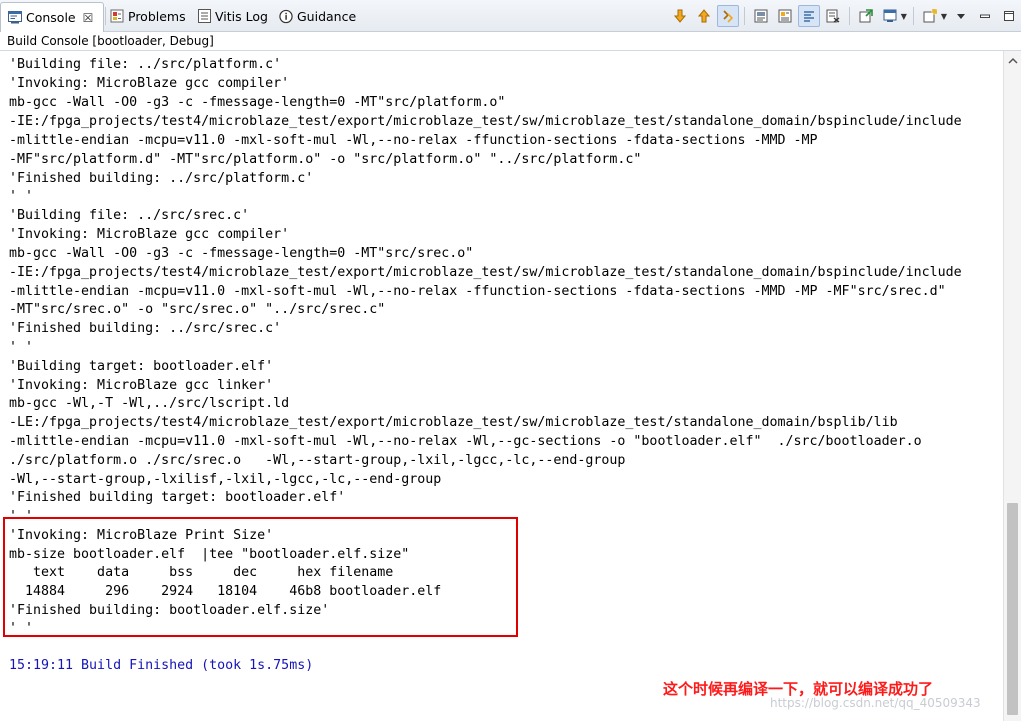  Describe the element at coordinates (105, 16) in the screenshot. I see `tab-divider` at that location.